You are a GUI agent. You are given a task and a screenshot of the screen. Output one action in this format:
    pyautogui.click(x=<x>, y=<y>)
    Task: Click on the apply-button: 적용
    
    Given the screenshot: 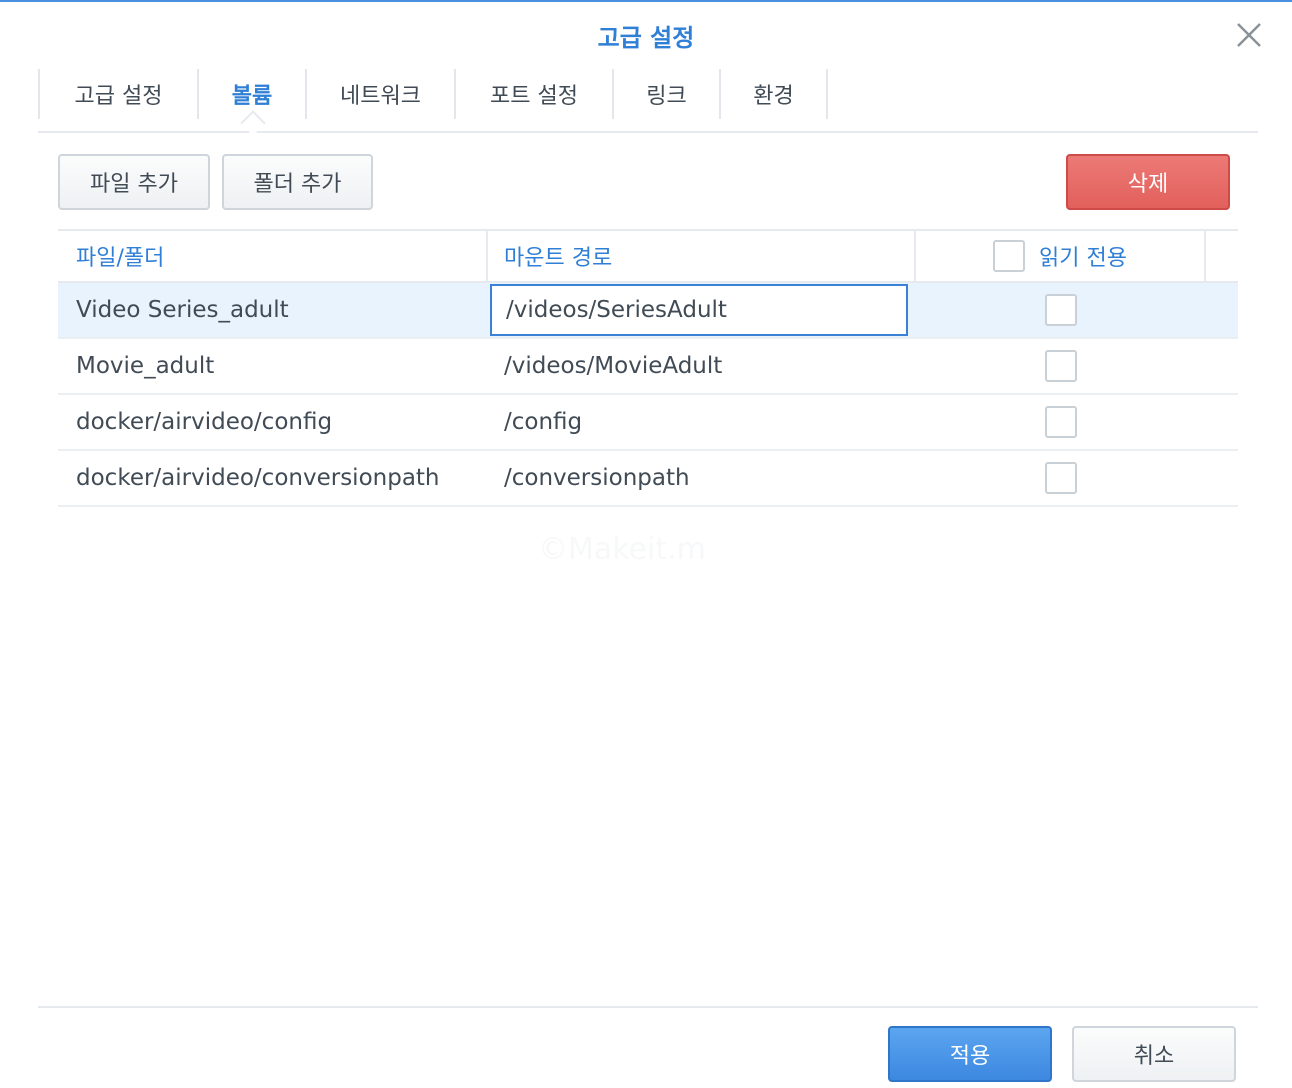 What is the action you would take?
    pyautogui.click(x=970, y=1054)
    